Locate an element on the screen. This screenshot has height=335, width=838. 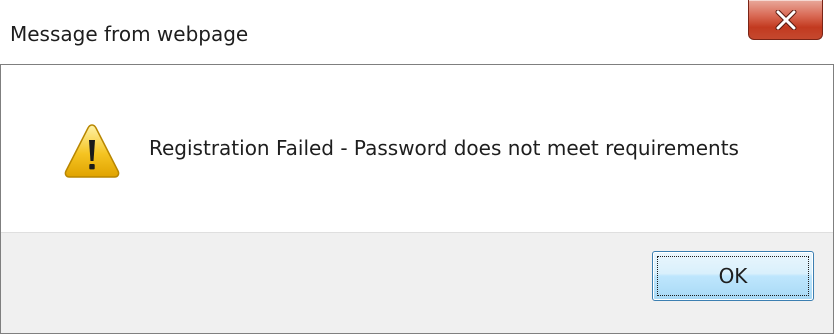
warning-icon is located at coordinates (92, 151).